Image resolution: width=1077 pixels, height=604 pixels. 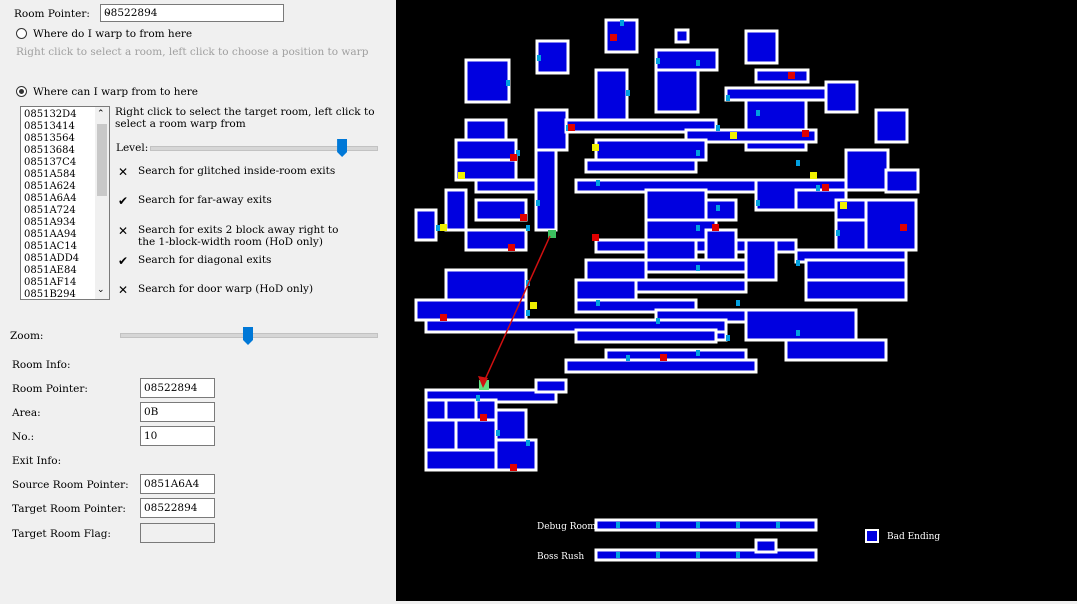 I want to click on radio-warp-to-here, so click(x=21, y=91).